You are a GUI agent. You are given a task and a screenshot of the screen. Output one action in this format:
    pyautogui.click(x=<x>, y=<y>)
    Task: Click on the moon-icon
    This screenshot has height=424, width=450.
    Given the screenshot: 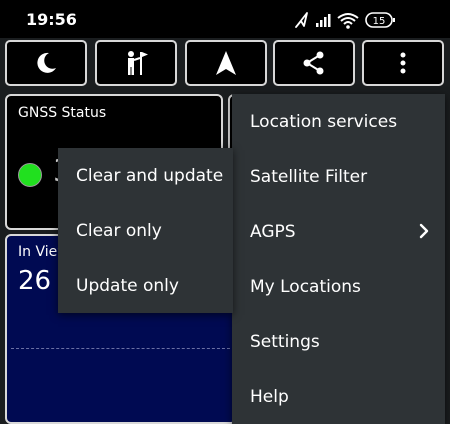 What is the action you would take?
    pyautogui.click(x=46, y=62)
    